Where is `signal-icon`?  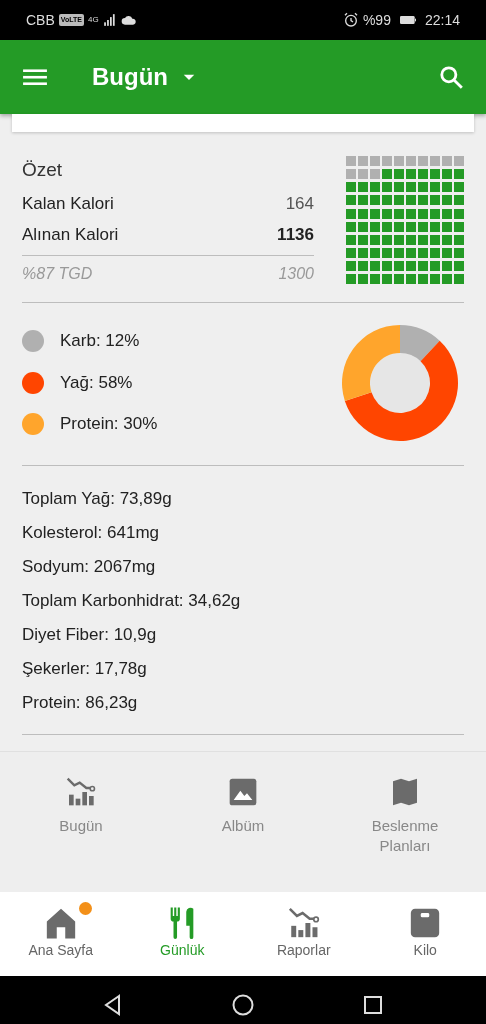
signal-icon is located at coordinates (109, 20).